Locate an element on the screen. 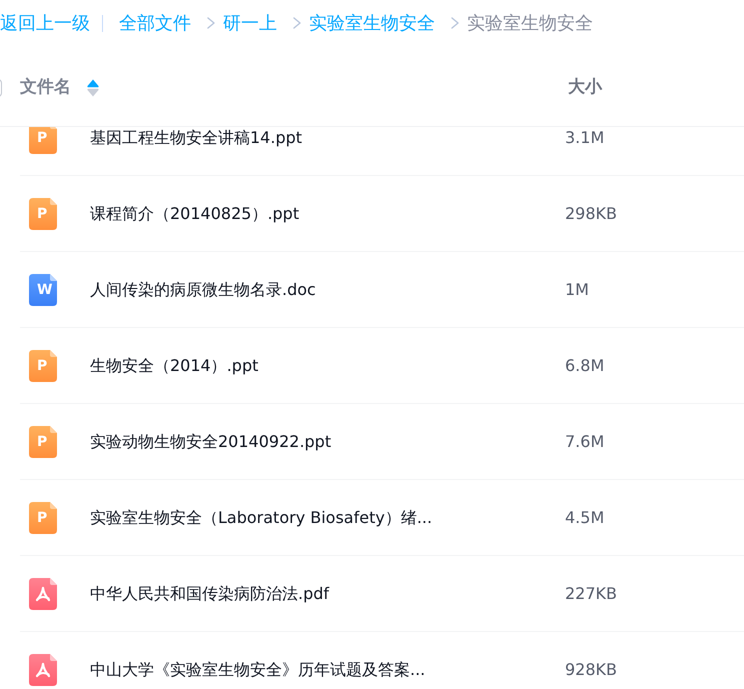  file-size: 1M is located at coordinates (577, 289).